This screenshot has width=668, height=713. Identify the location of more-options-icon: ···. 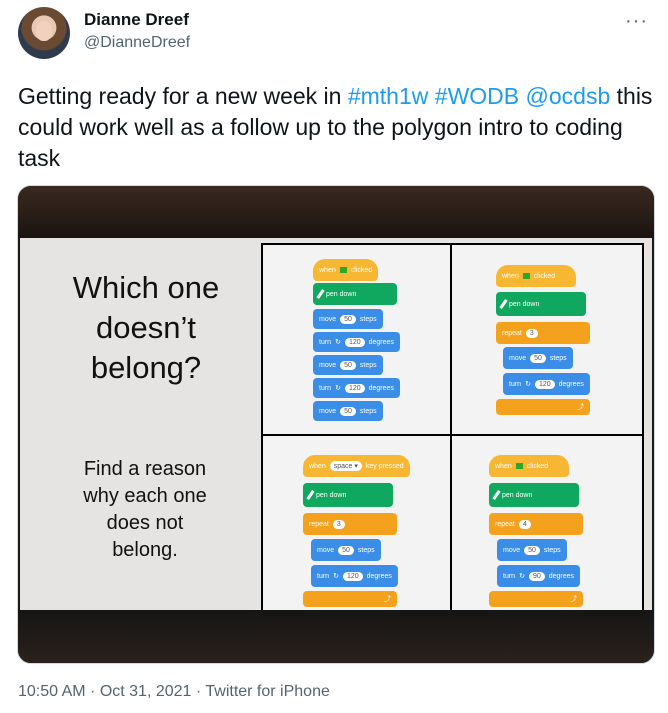
(636, 21).